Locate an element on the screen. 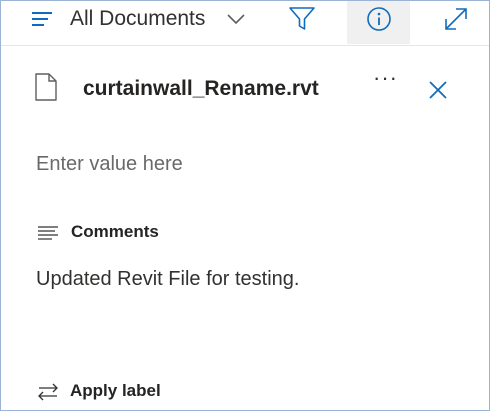 Image resolution: width=492 pixels, height=413 pixels. command-bar: All Documents is located at coordinates (245, 23).